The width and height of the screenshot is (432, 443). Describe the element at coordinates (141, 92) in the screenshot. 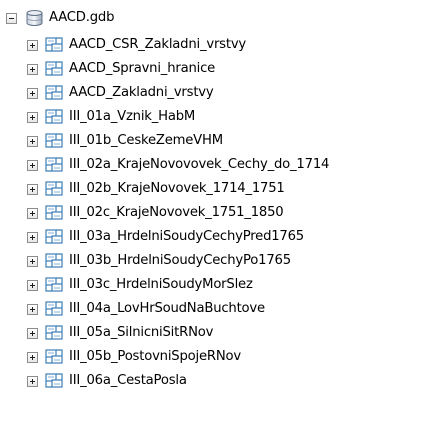

I see `tree-item-label: AACD_Zakladni_vrstvy` at that location.